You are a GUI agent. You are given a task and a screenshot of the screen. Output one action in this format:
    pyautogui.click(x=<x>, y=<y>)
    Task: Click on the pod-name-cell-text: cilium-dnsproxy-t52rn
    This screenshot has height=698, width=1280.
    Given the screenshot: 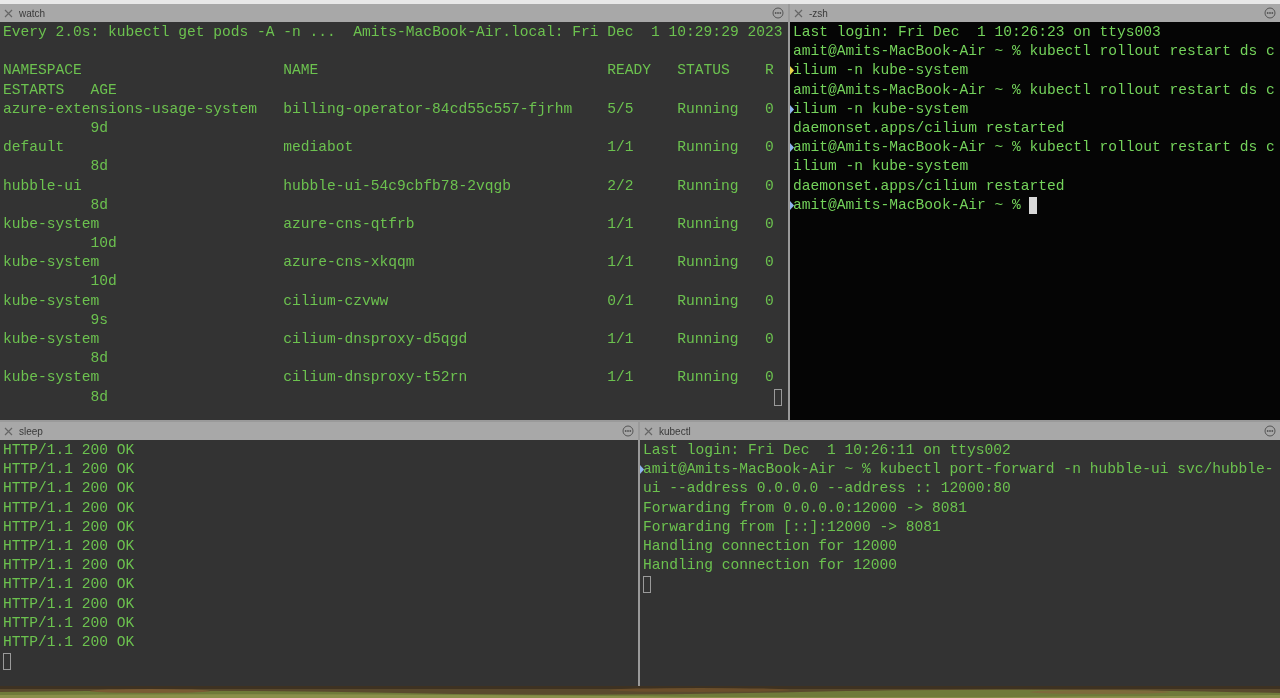 What is the action you would take?
    pyautogui.click(x=376, y=378)
    